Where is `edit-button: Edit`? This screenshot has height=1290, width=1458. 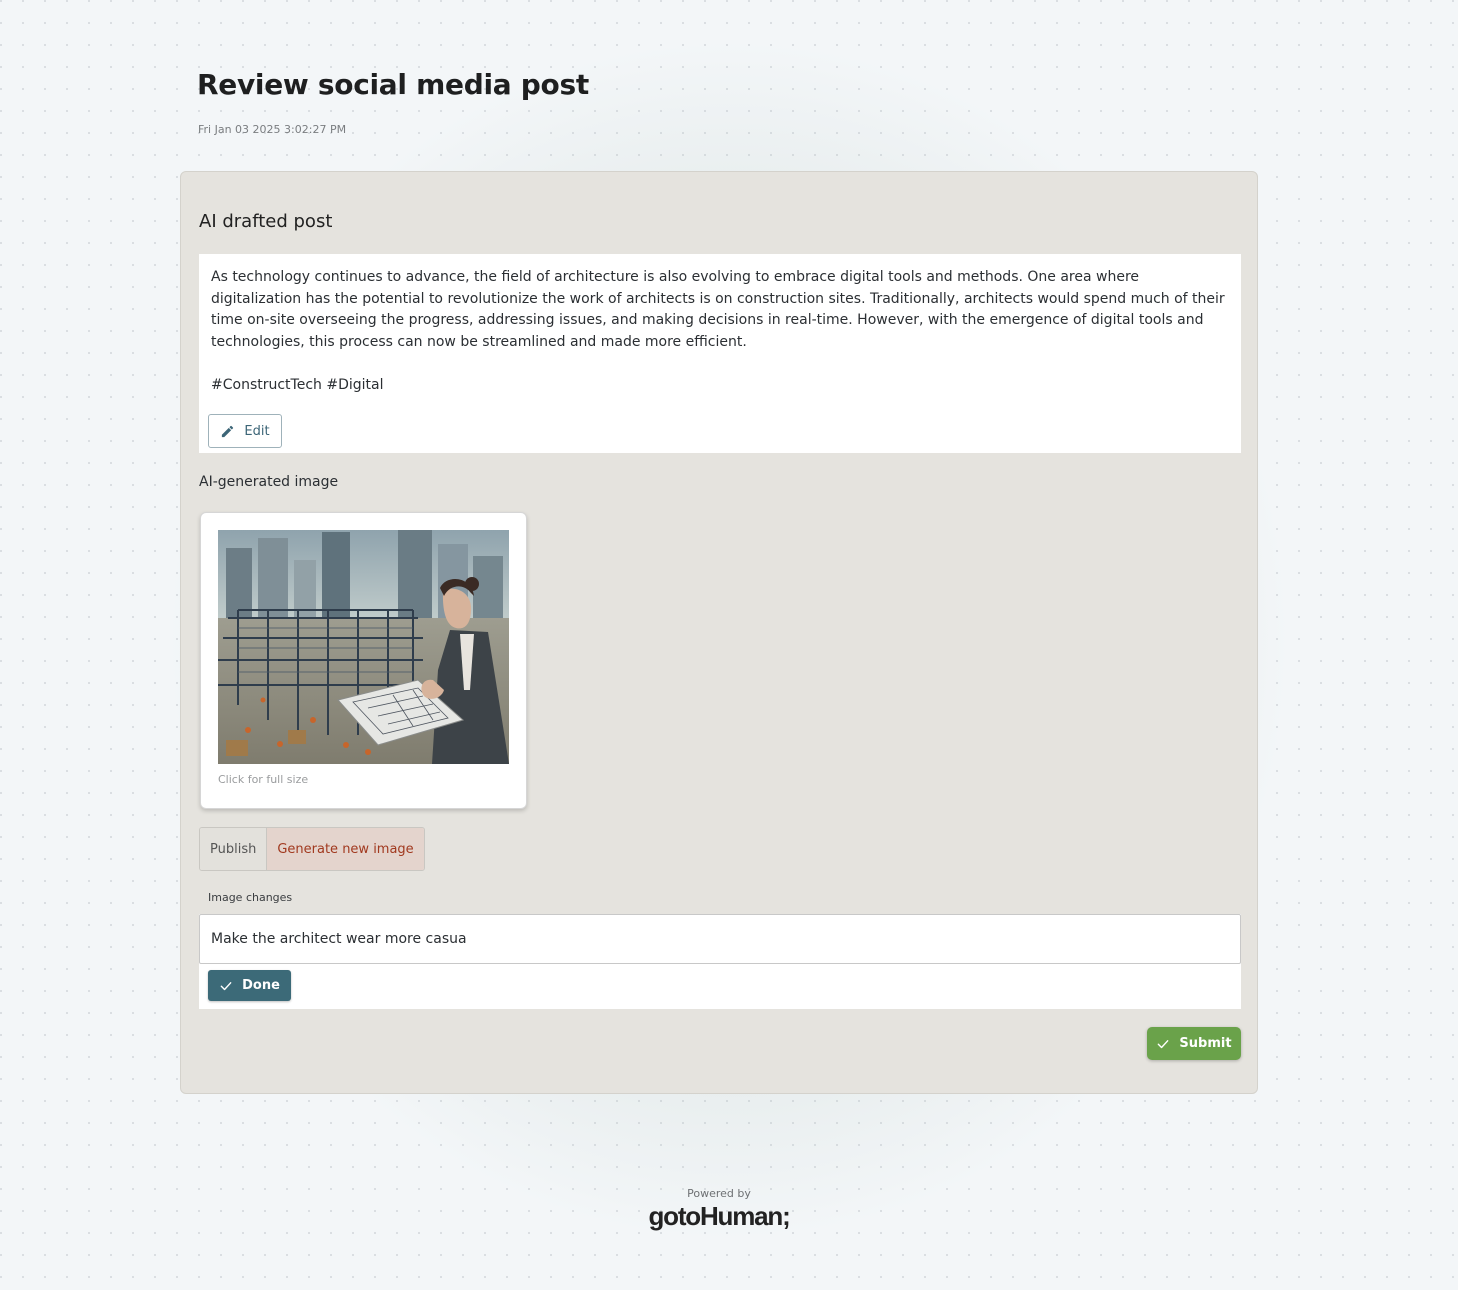 edit-button: Edit is located at coordinates (245, 431).